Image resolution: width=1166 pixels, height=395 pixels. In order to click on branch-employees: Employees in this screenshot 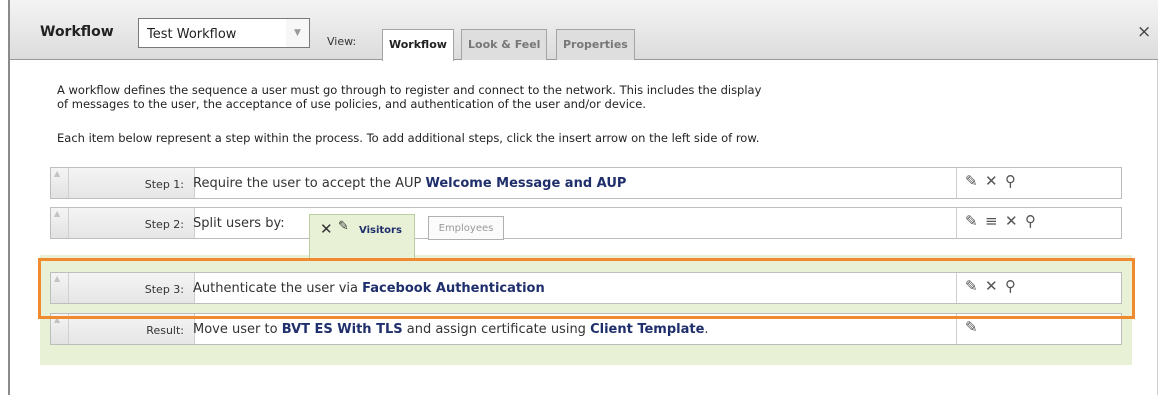, I will do `click(466, 228)`.